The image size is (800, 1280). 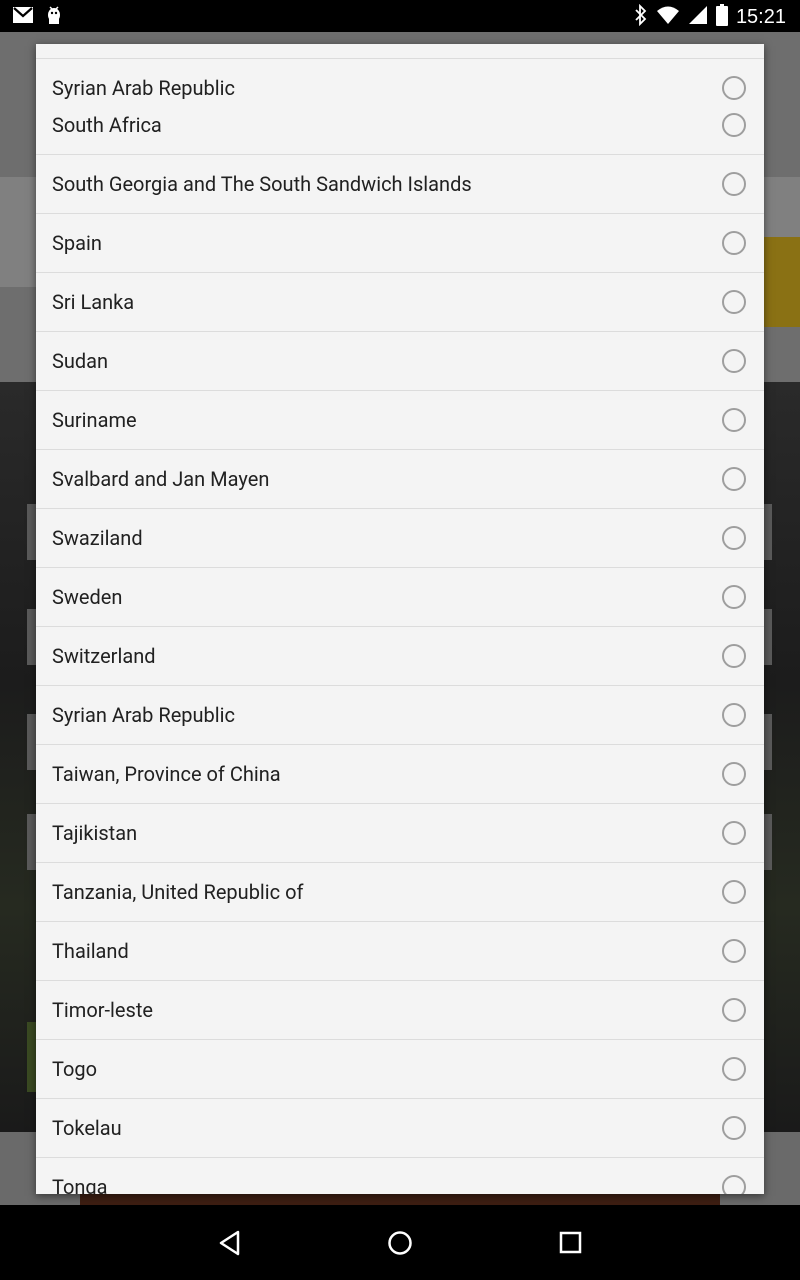 What do you see at coordinates (400, 892) in the screenshot?
I see `list-item: Tanzania, United Republic of` at bounding box center [400, 892].